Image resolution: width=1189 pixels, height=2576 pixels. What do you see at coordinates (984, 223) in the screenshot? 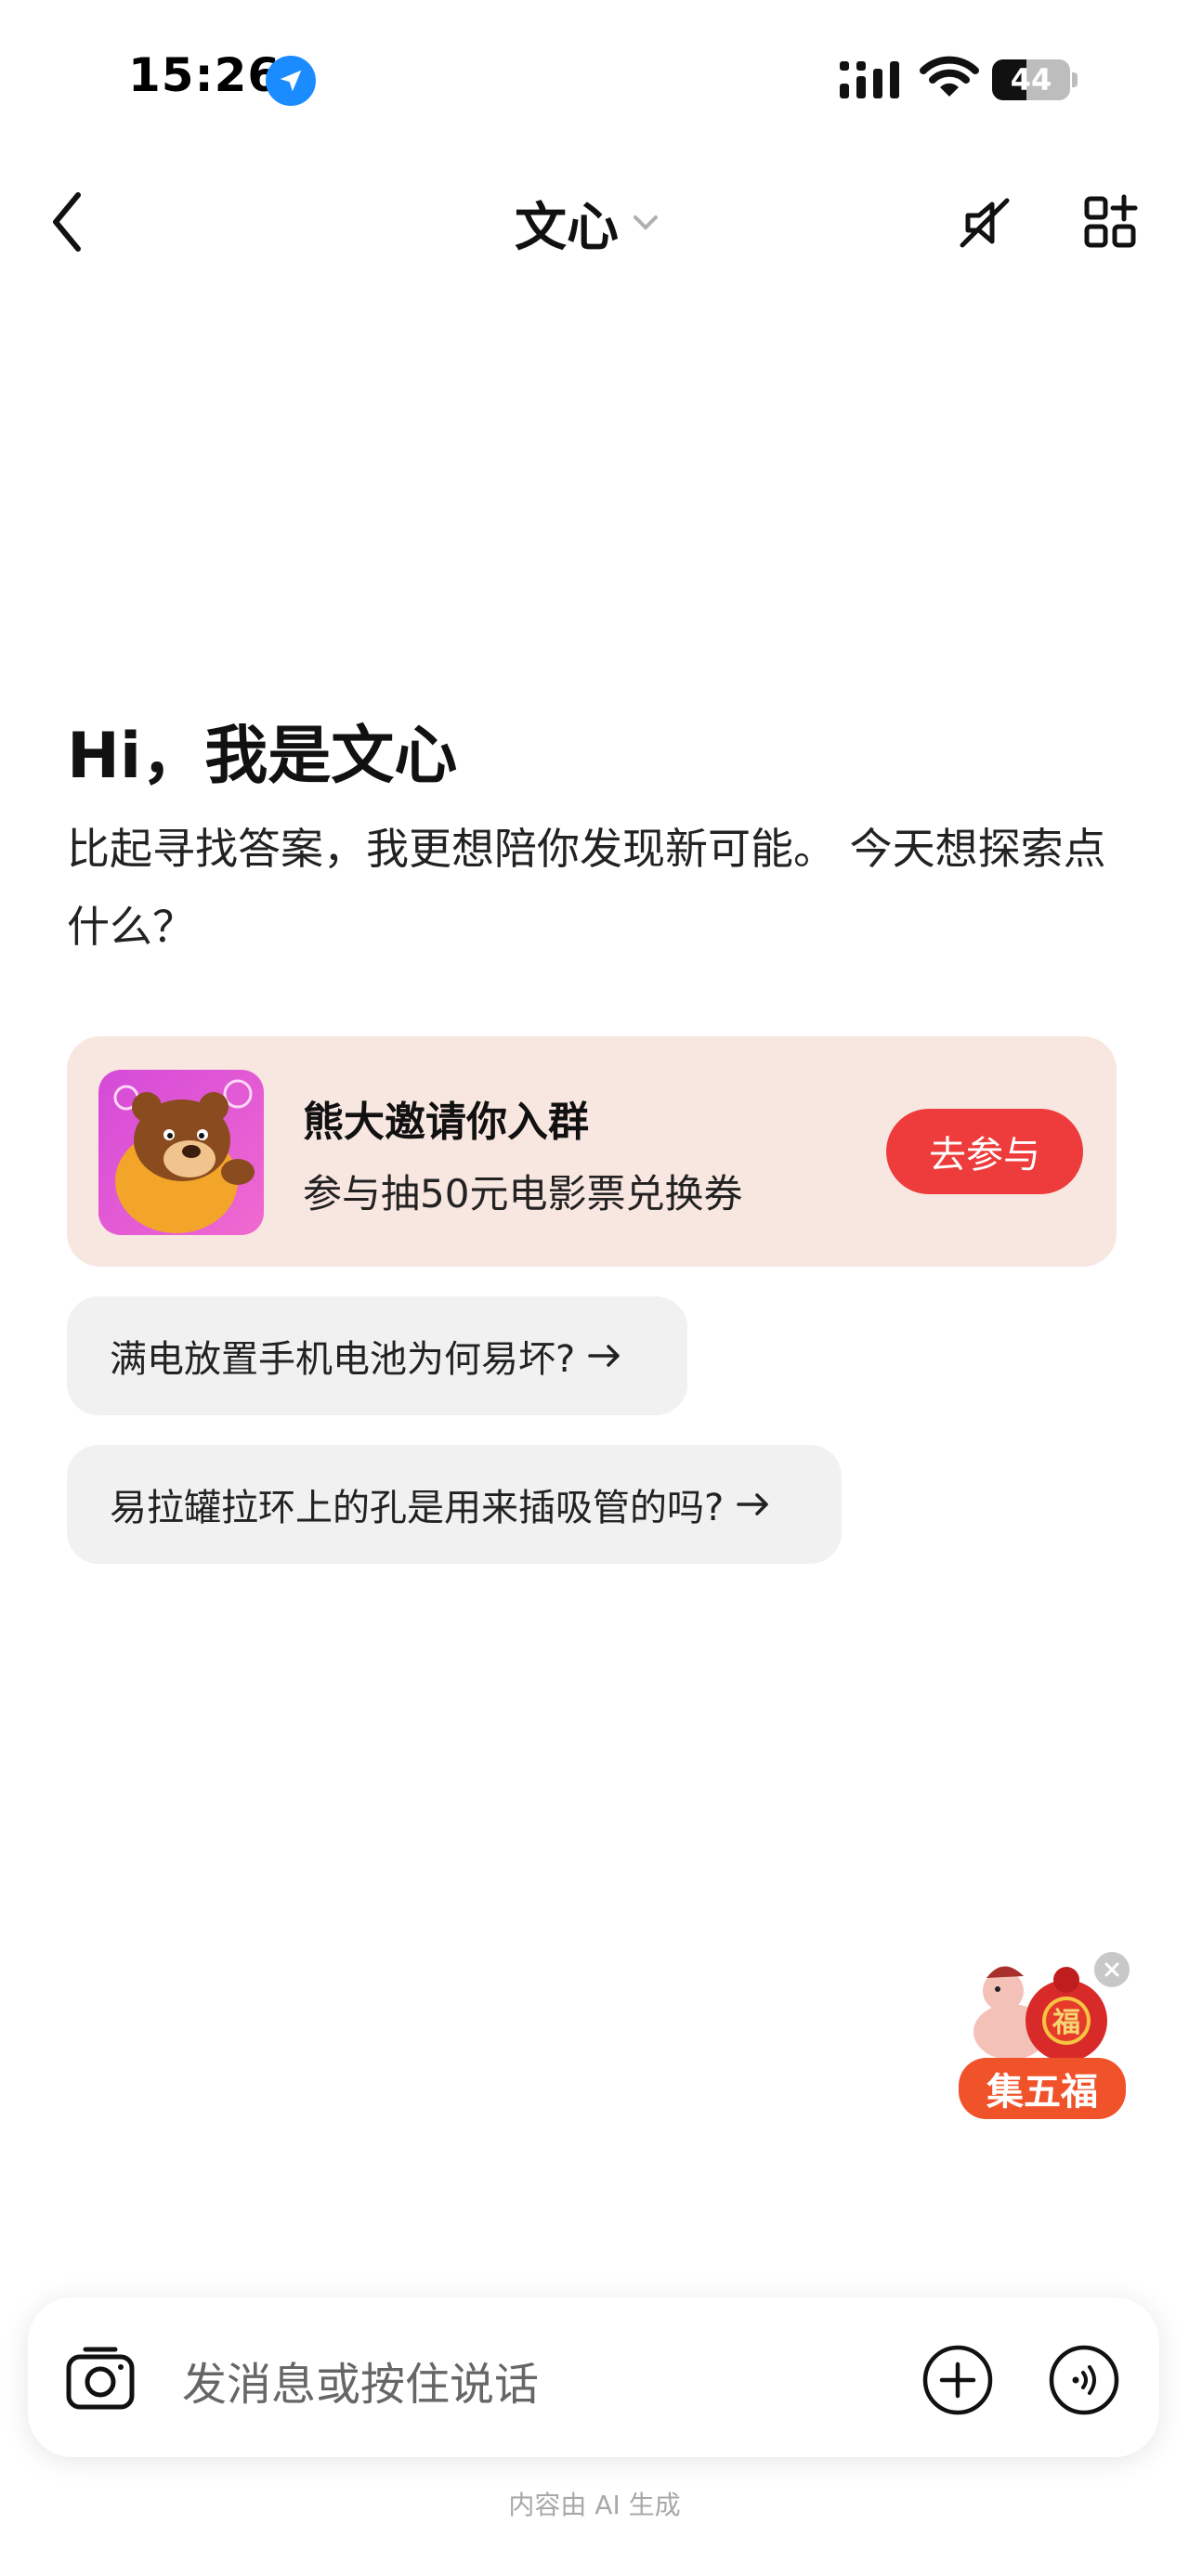
I see `mute-icon` at bounding box center [984, 223].